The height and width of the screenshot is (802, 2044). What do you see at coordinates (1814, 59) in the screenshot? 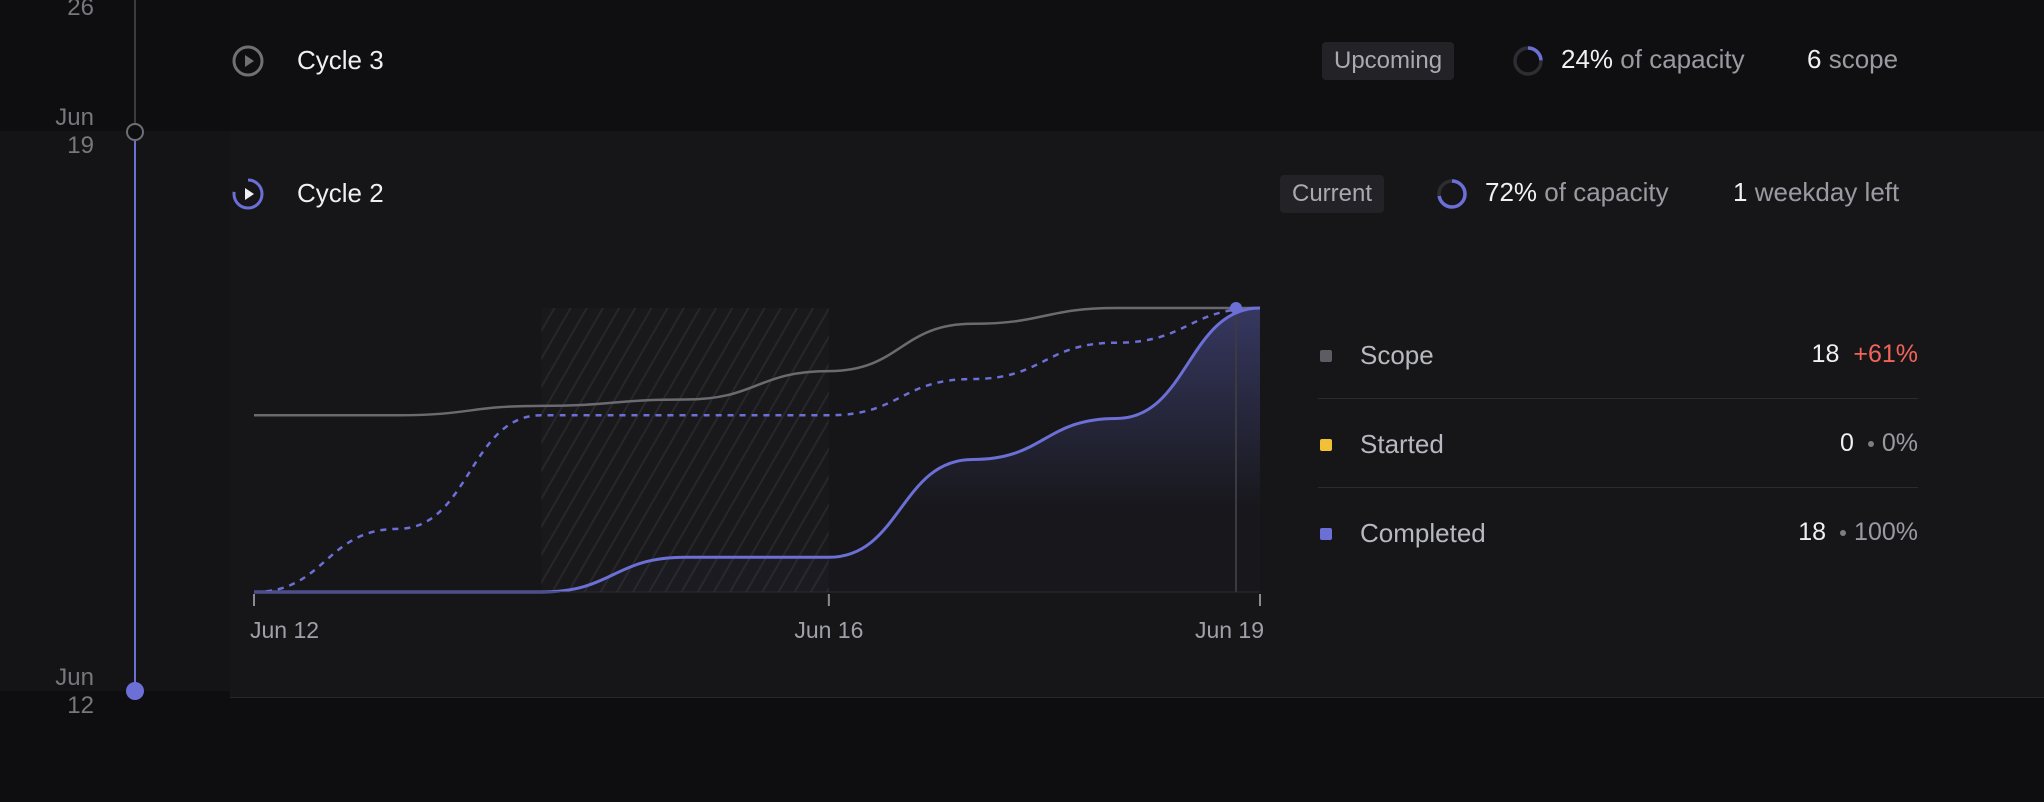
I see `scope-count: 6` at bounding box center [1814, 59].